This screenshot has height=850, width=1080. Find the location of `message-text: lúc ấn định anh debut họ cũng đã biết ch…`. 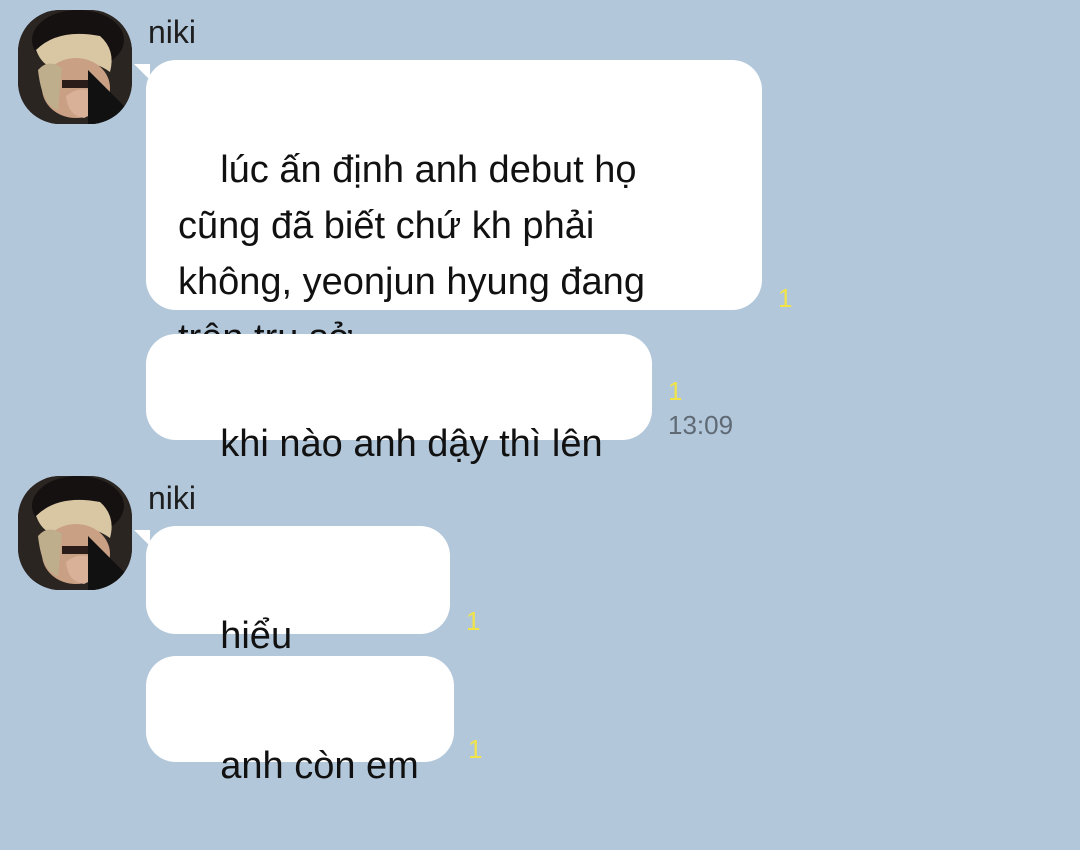

message-text: lúc ấn định anh debut họ cũng đã biết ch… is located at coordinates (411, 254).